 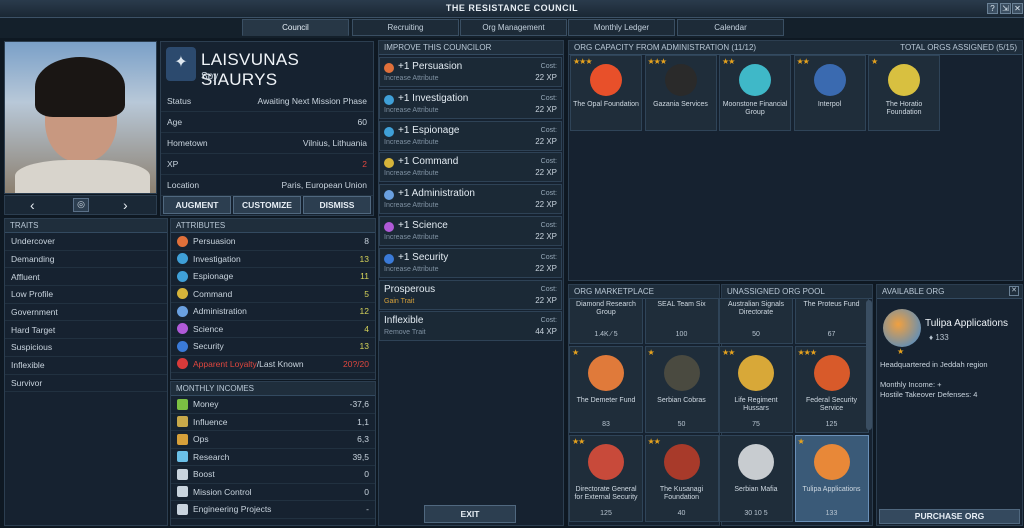 What do you see at coordinates (992, 8) in the screenshot?
I see `help-button: ?` at bounding box center [992, 8].